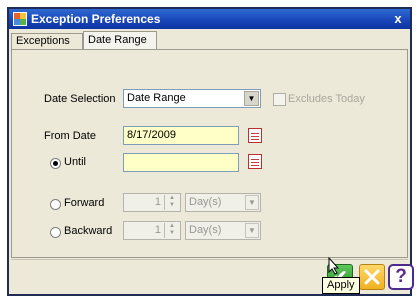 The image size is (419, 303). What do you see at coordinates (55, 204) in the screenshot?
I see `forward-radio` at bounding box center [55, 204].